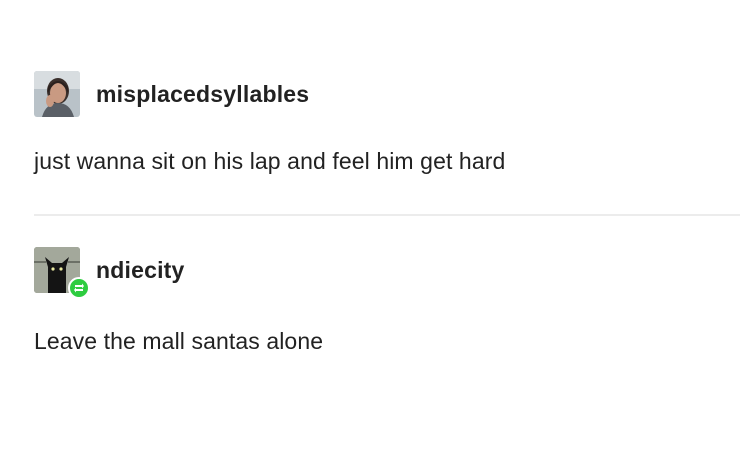 This screenshot has width=740, height=458. I want to click on username-link: misplacedsyllables, so click(202, 94).